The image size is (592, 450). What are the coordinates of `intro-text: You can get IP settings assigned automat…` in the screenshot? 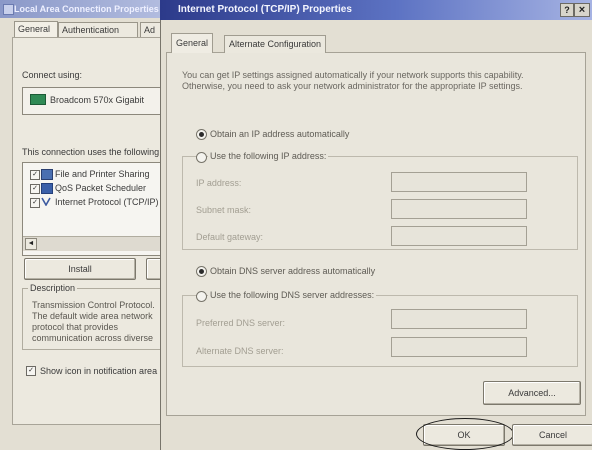 It's located at (353, 80).